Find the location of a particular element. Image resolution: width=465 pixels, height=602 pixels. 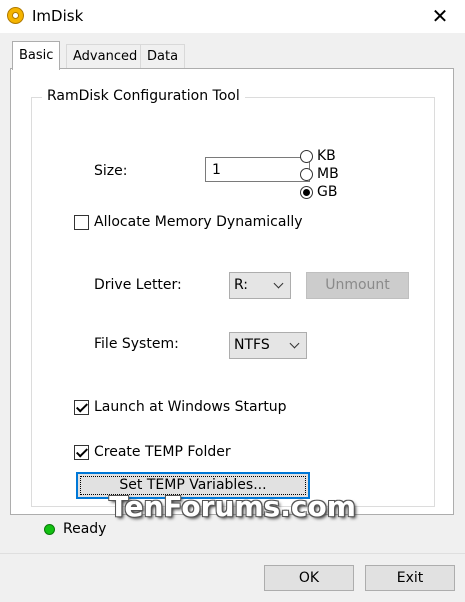

imdisk-app-icon is located at coordinates (15, 15).